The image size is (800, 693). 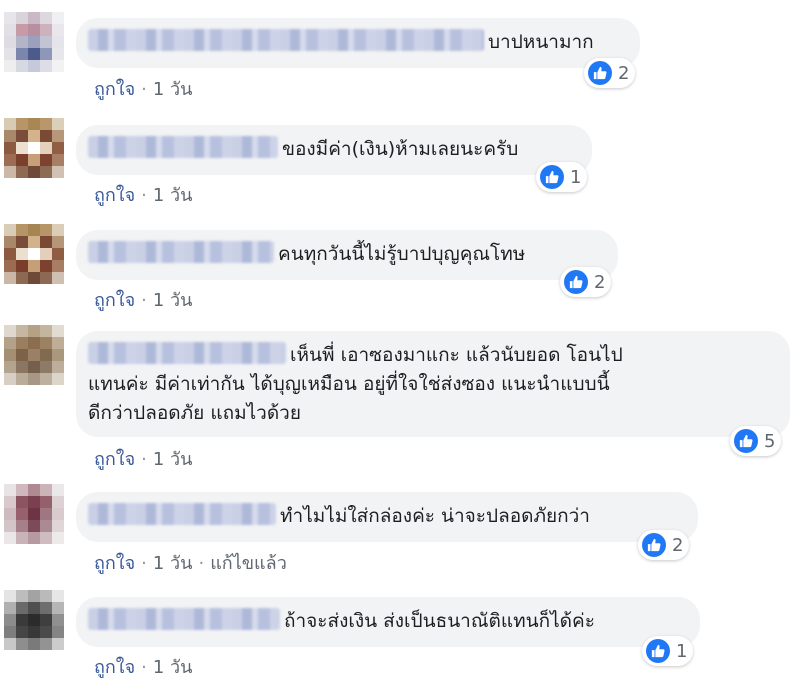 What do you see at coordinates (402, 254) in the screenshot?
I see `comment-text: คนทุกวันนี้ไม่รู้บาปบุญคุณโทษ` at bounding box center [402, 254].